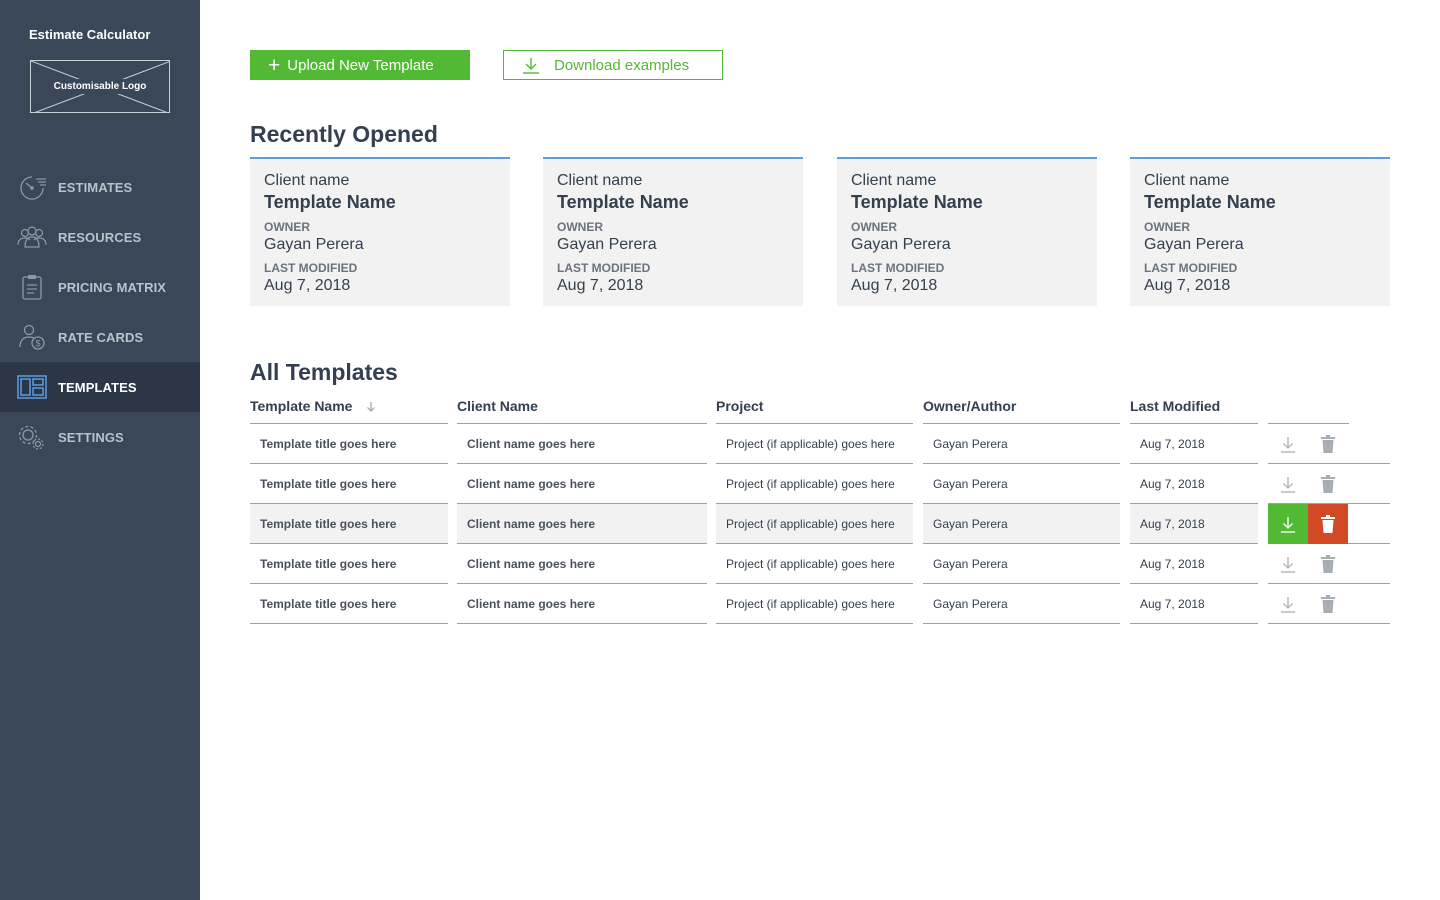 Image resolution: width=1440 pixels, height=900 pixels. I want to click on sidebar-item-settings: SETTINGS, so click(100, 437).